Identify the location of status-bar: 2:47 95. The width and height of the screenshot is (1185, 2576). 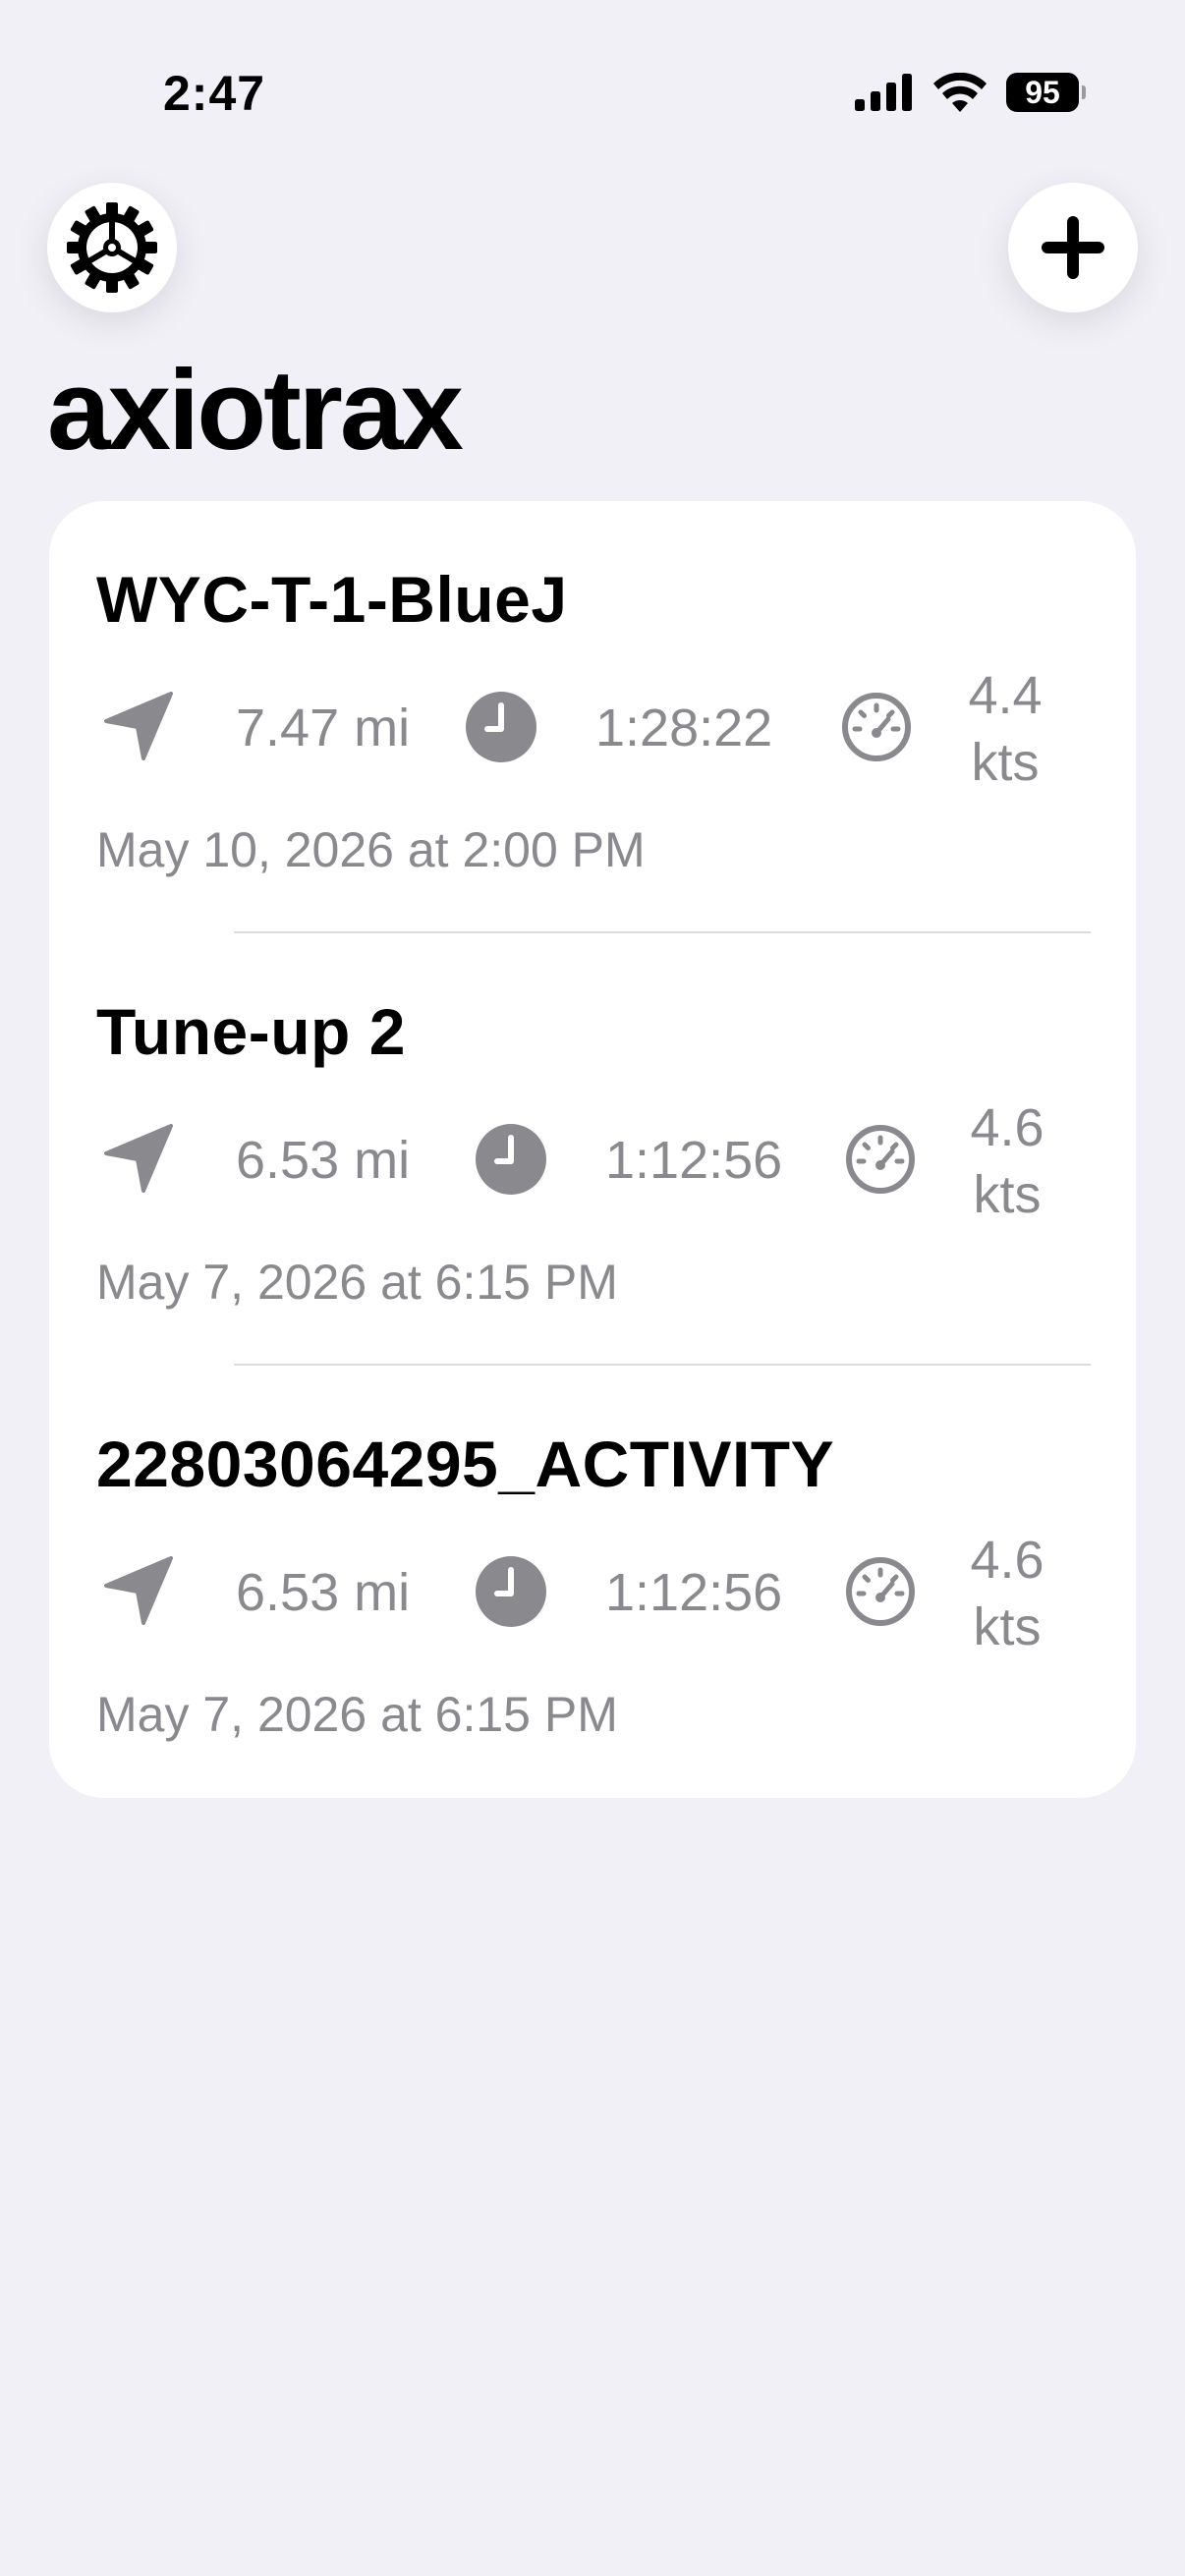
(592, 93).